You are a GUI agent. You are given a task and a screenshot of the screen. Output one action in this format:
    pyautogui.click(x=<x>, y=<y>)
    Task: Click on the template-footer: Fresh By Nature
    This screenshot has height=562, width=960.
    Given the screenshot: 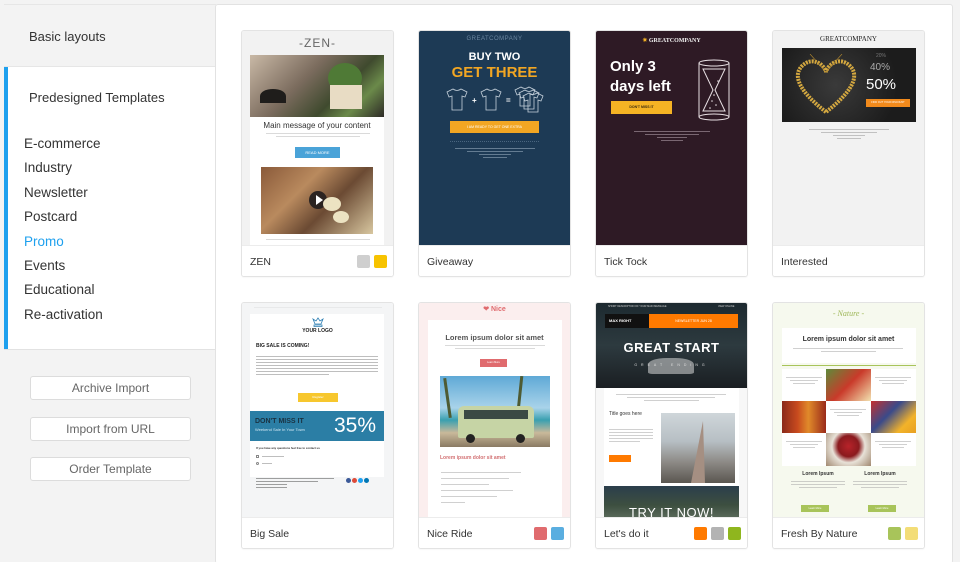 What is the action you would take?
    pyautogui.click(x=848, y=532)
    